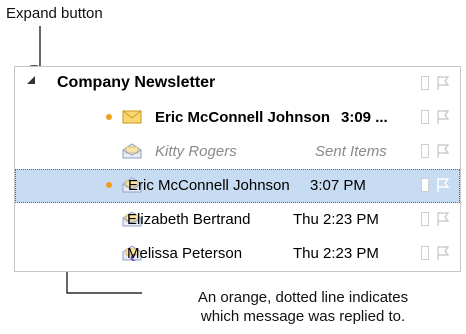 The height and width of the screenshot is (334, 466). Describe the element at coordinates (136, 82) in the screenshot. I see `conversation-title: Company Newsletter` at that location.